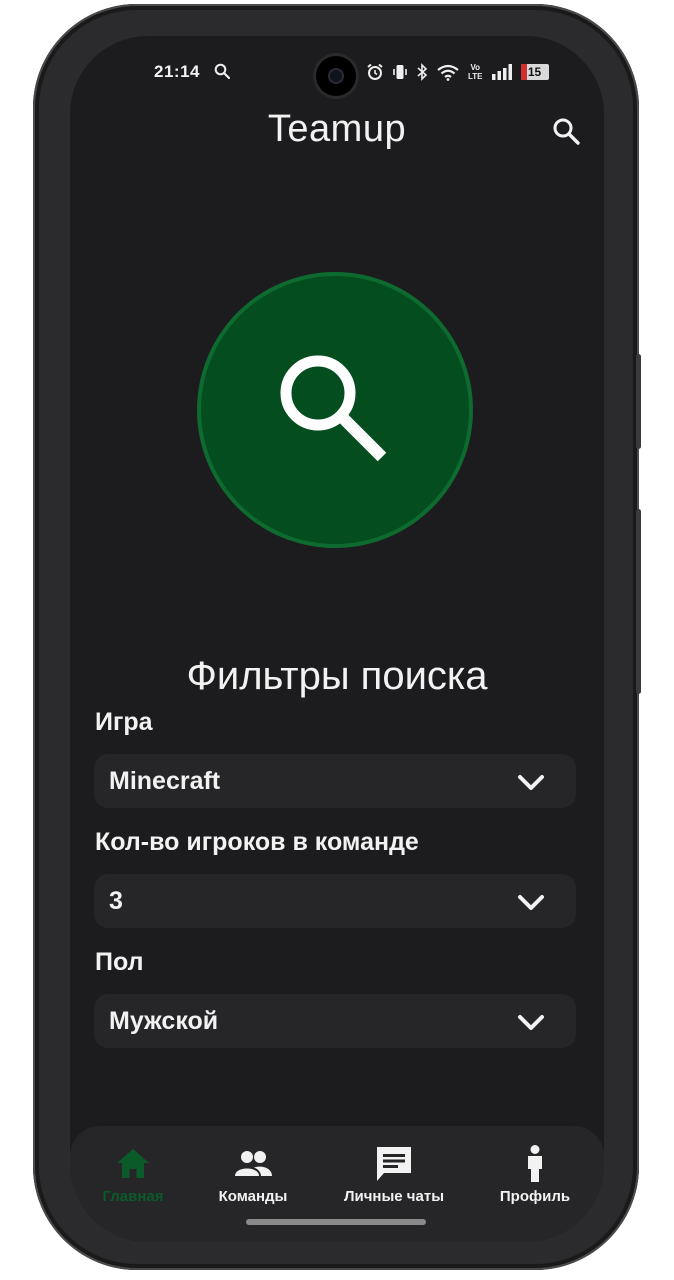 This screenshot has height=1280, width=674. I want to click on vibrate-icon, so click(400, 72).